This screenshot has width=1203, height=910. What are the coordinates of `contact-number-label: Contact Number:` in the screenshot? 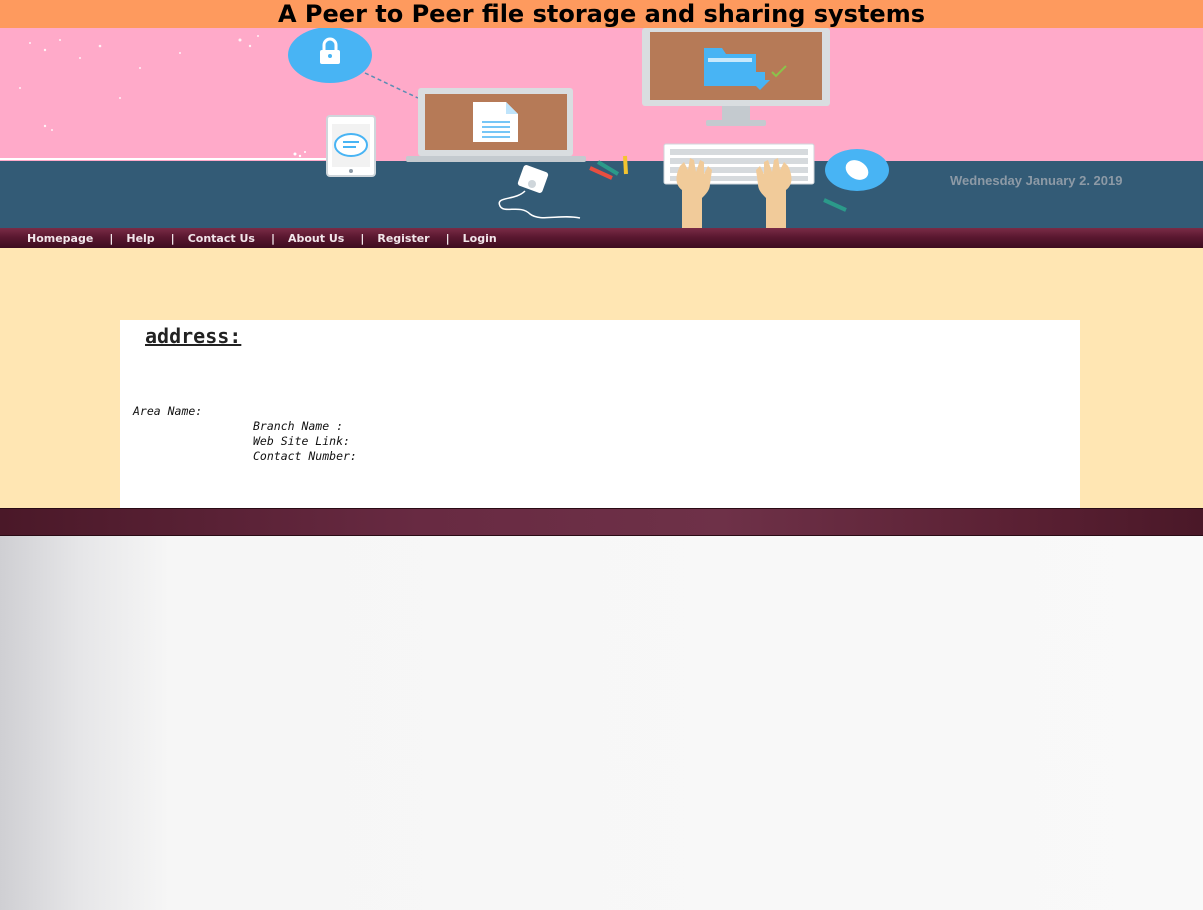 It's located at (305, 456).